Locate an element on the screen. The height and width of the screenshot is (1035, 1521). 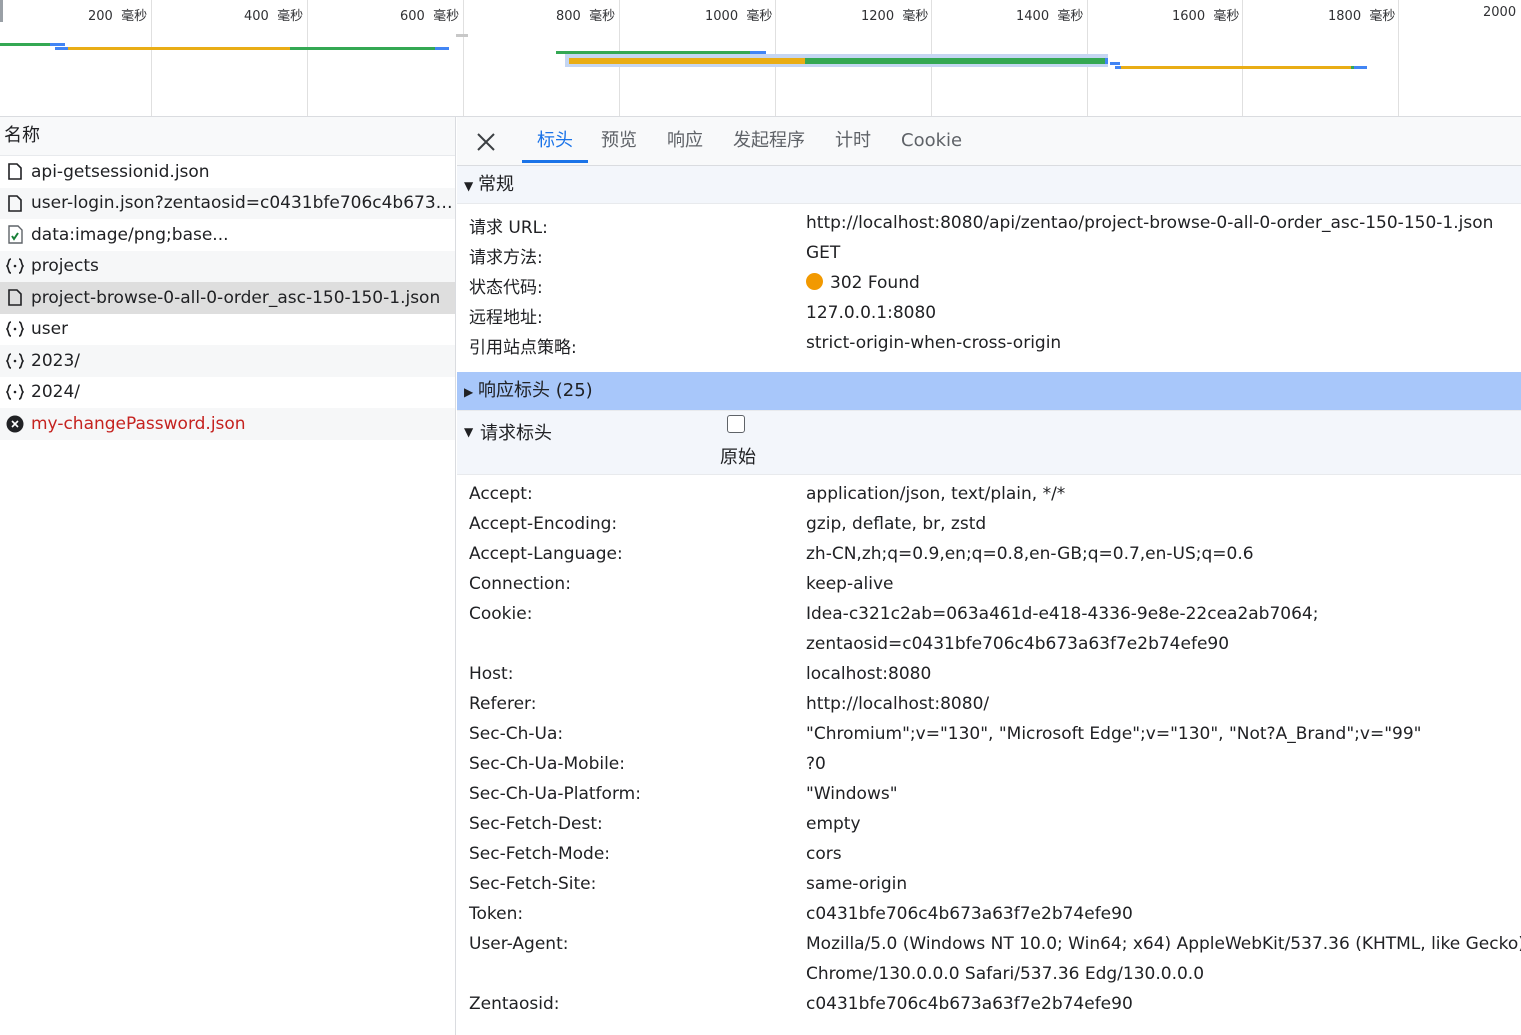
tab-timing: 计时 is located at coordinates (853, 140).